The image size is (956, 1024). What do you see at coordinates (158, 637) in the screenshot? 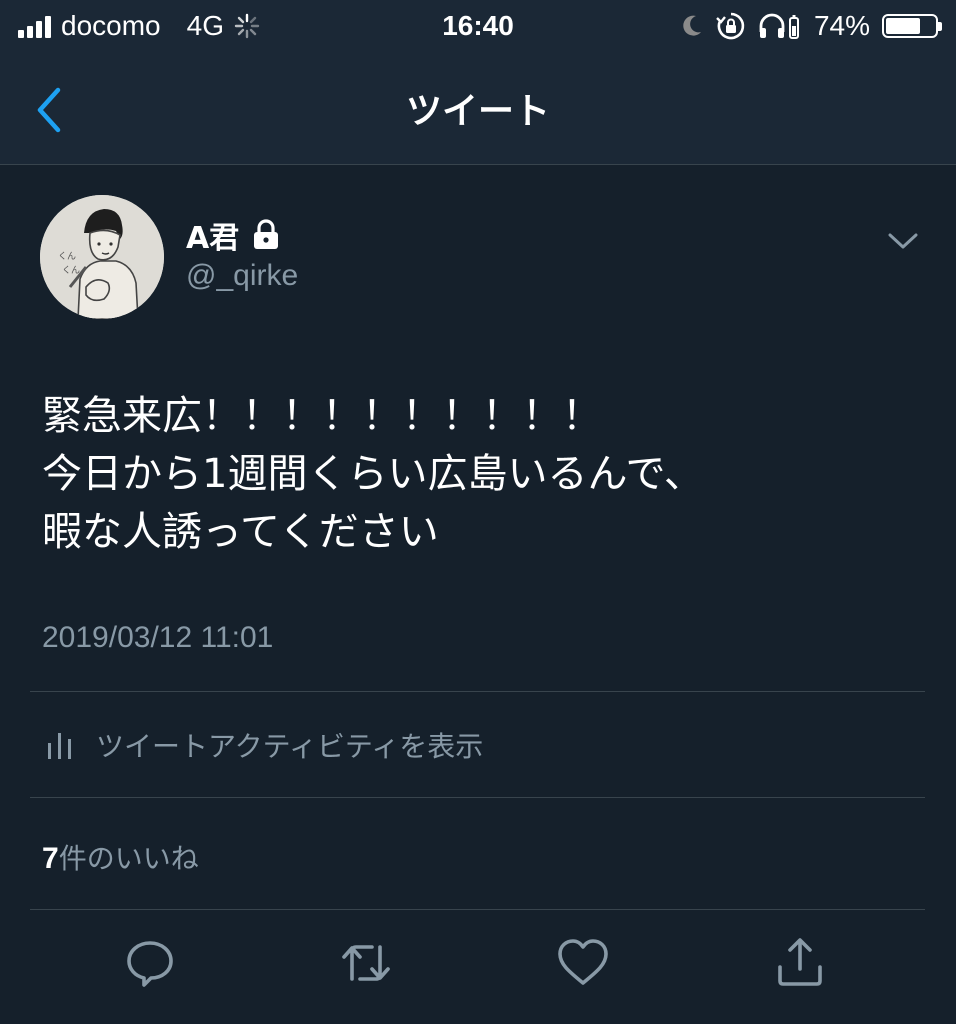
I see `tweet-timestamp: 2019/03/12 11:01` at bounding box center [158, 637].